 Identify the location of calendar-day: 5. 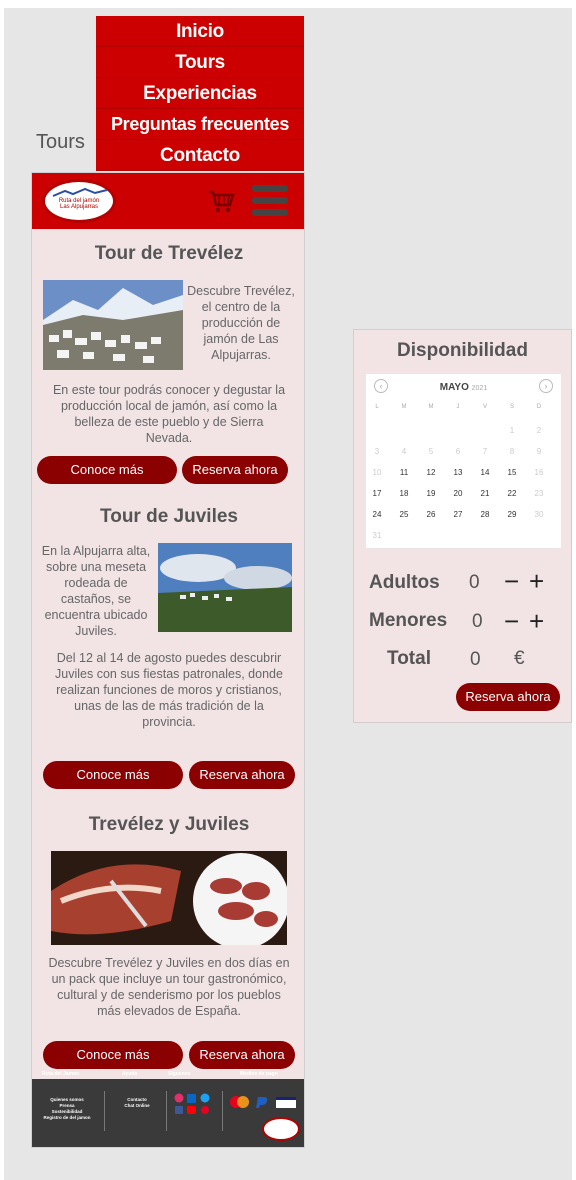
(431, 451).